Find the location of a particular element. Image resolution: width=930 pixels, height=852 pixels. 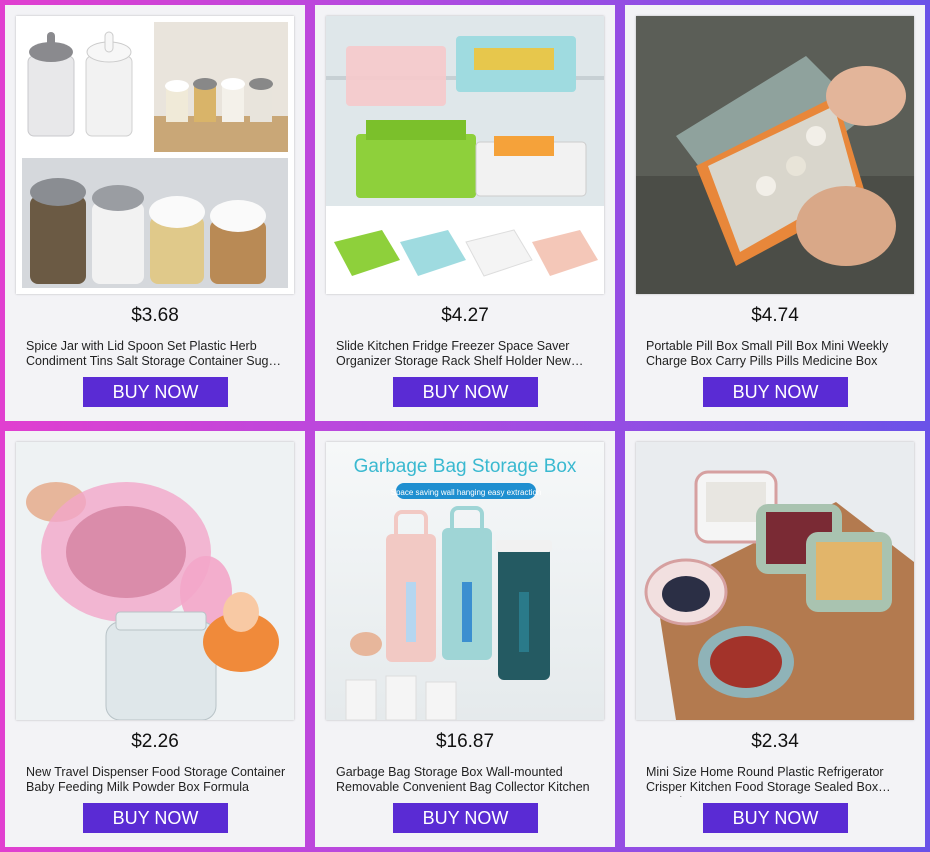

product-price: $2.26 is located at coordinates (155, 741).